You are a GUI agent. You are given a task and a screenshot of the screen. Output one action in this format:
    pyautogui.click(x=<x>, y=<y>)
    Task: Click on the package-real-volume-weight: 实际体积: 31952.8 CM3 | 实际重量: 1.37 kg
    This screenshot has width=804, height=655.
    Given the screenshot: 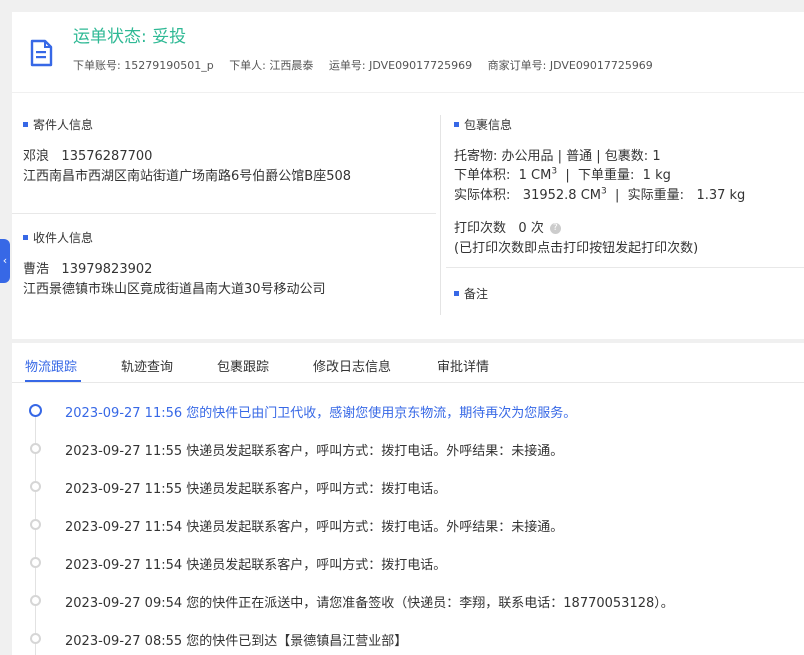 What is the action you would take?
    pyautogui.click(x=600, y=194)
    